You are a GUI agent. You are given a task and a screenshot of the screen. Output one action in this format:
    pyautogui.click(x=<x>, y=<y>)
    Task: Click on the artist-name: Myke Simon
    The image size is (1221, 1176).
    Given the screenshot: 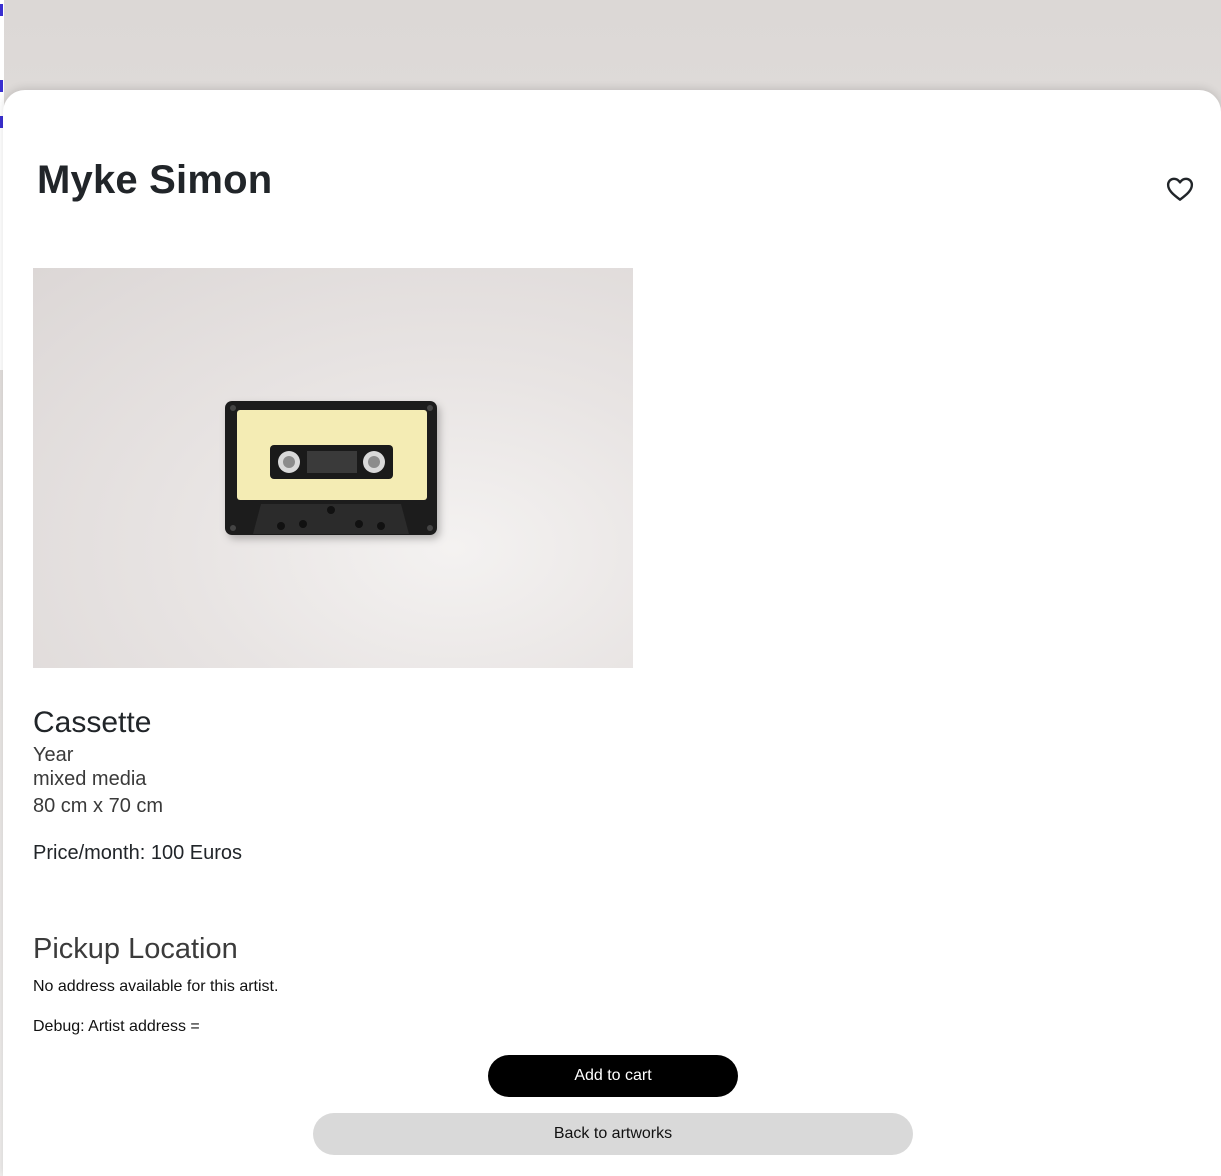 What is the action you would take?
    pyautogui.click(x=155, y=180)
    